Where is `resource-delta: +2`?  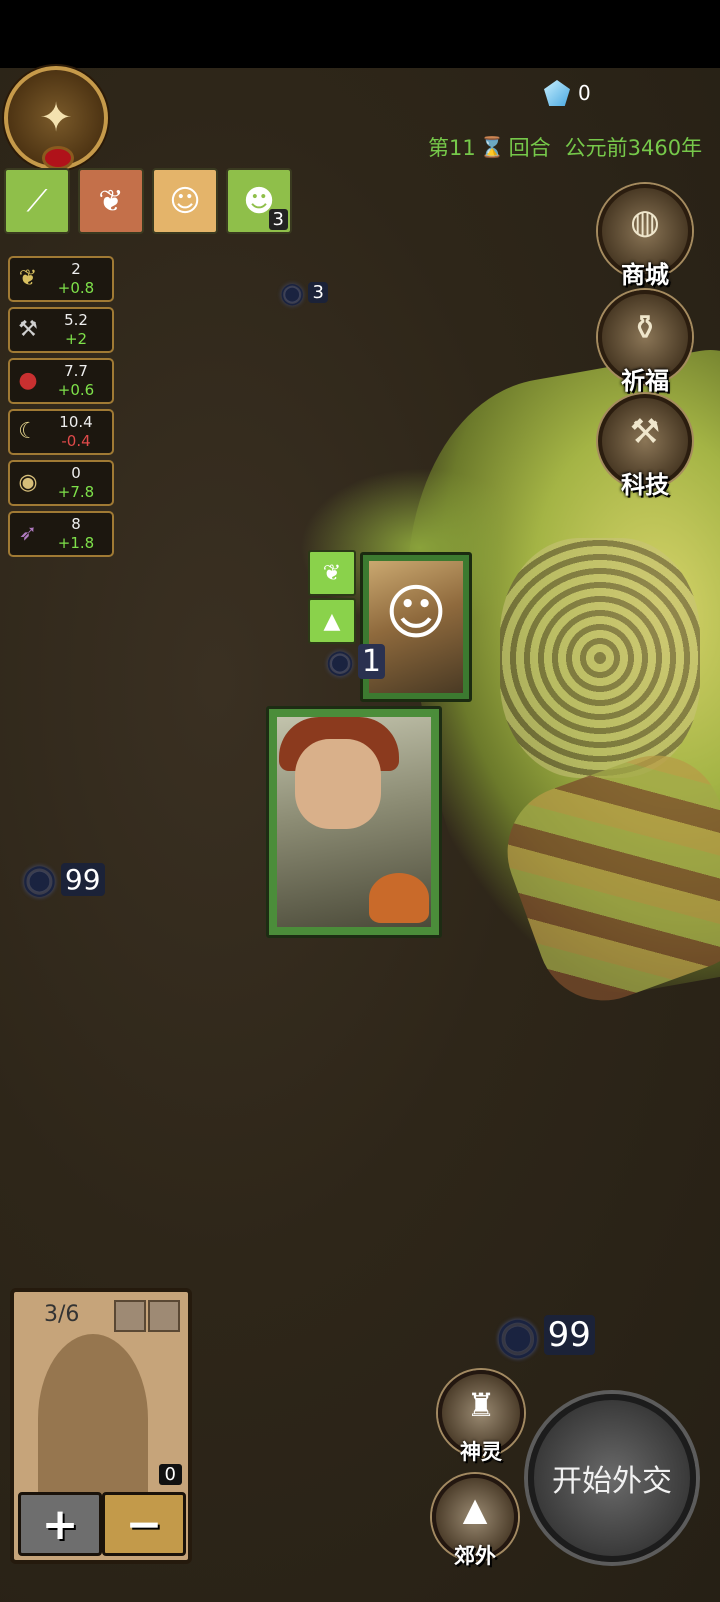
resource-delta: +2 is located at coordinates (76, 339).